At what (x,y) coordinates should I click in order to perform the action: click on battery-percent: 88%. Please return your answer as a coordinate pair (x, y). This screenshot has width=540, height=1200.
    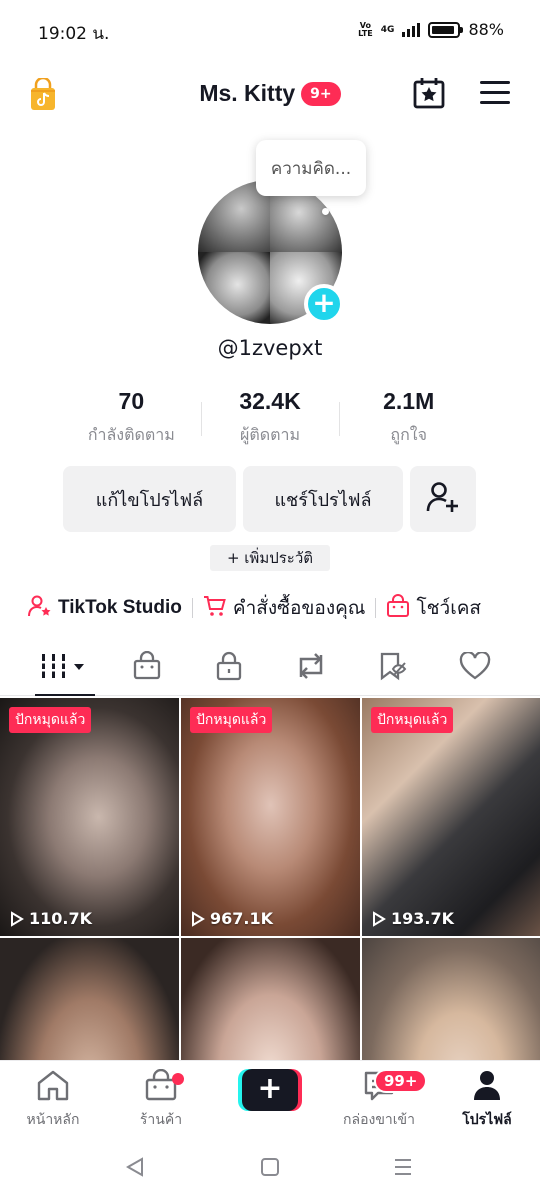
    Looking at the image, I should click on (486, 29).